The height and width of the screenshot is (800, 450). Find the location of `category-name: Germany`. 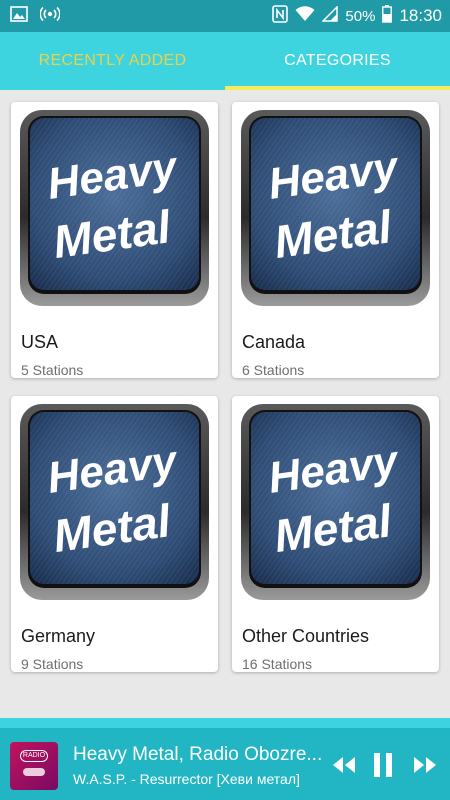

category-name: Germany is located at coordinates (58, 636).